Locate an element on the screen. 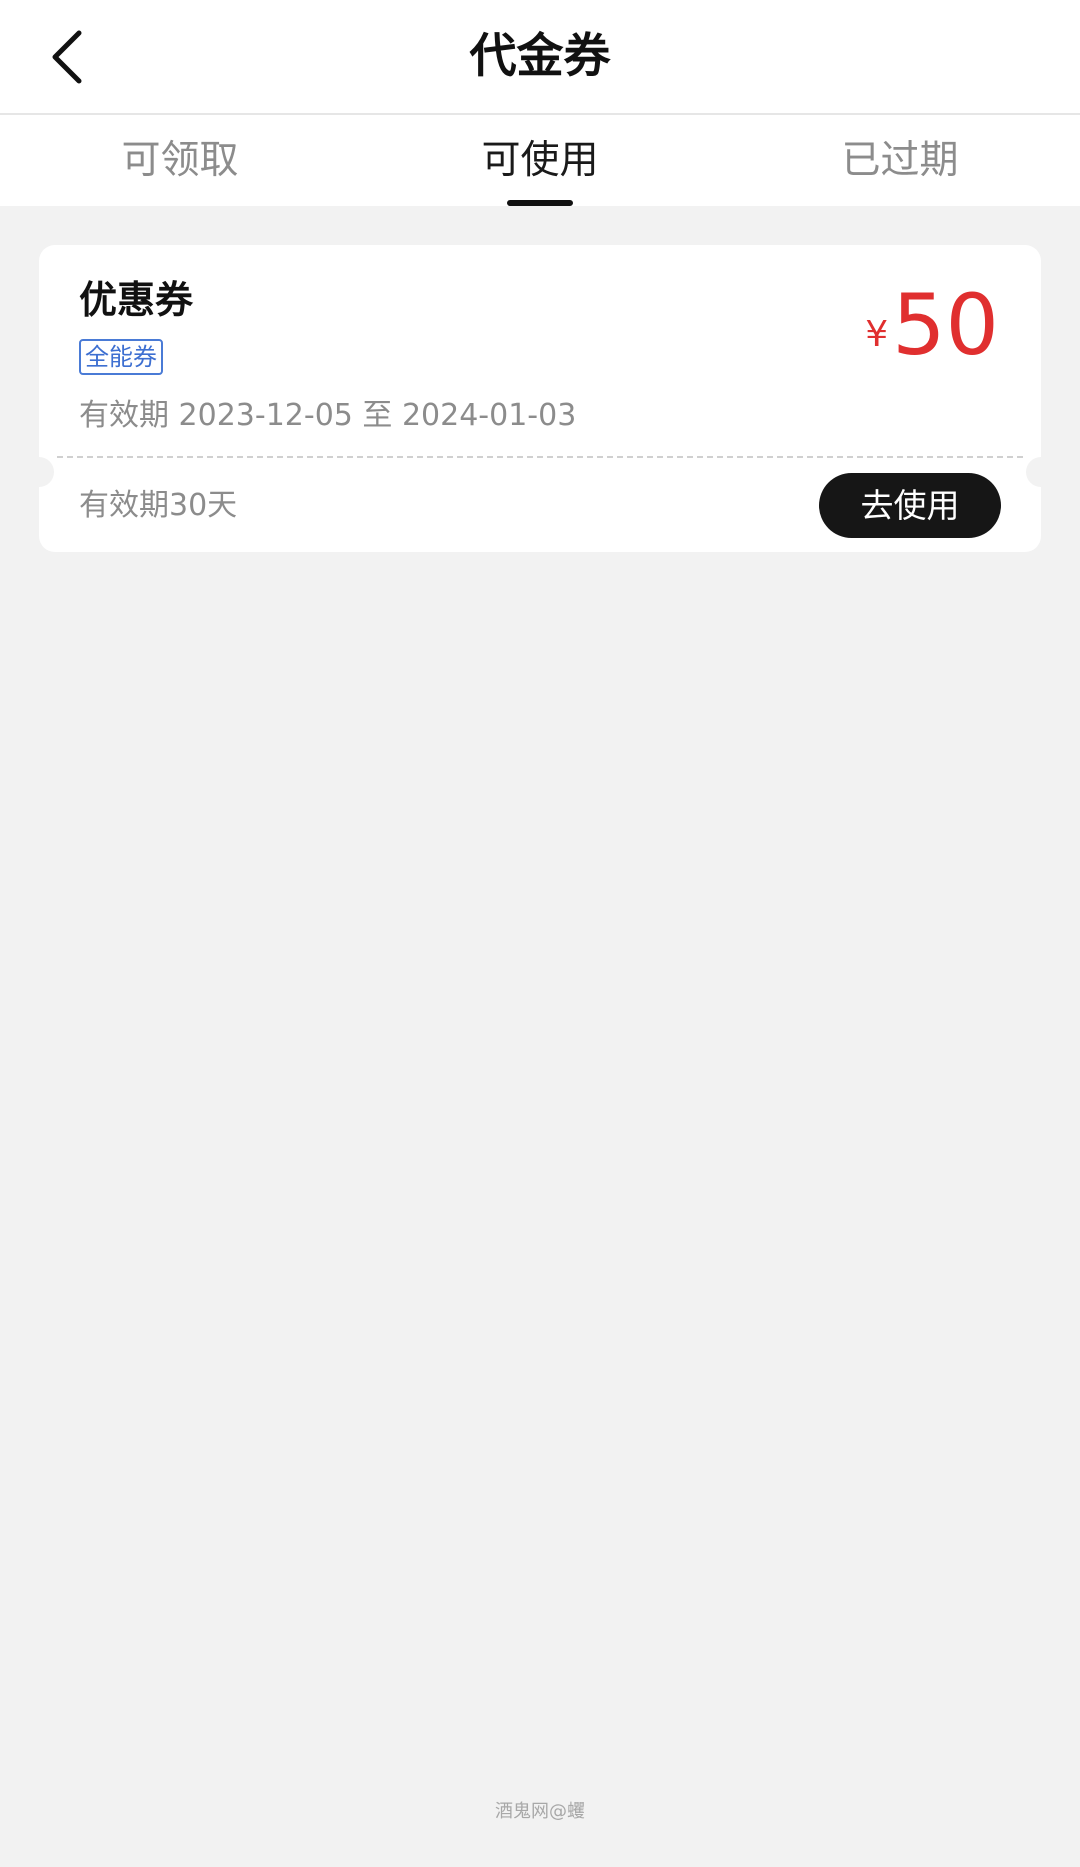  coupon-amount: ¥50 is located at coordinates (932, 325).